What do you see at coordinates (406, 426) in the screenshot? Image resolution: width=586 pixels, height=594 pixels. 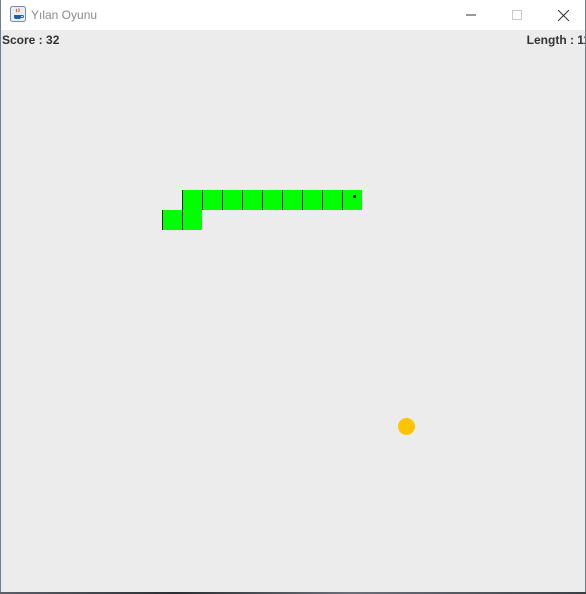 I see `food-apple` at bounding box center [406, 426].